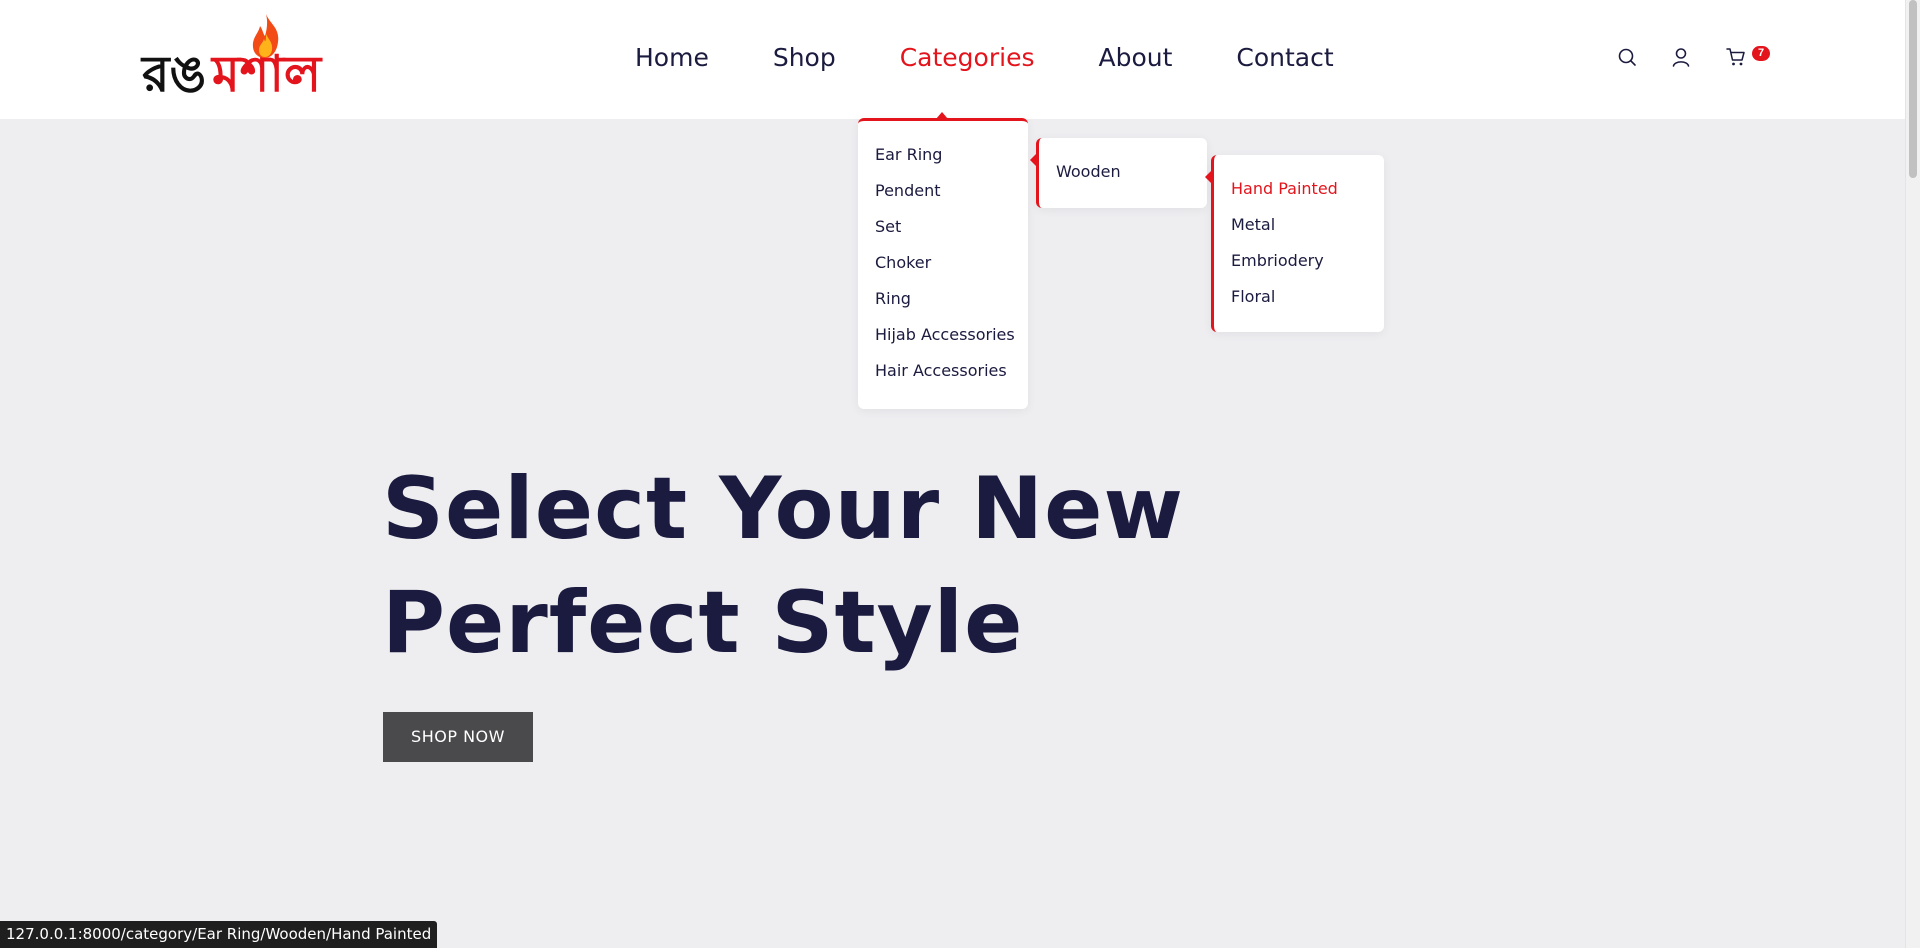  What do you see at coordinates (783, 509) in the screenshot?
I see `hero-title-line-1: Select Your New` at bounding box center [783, 509].